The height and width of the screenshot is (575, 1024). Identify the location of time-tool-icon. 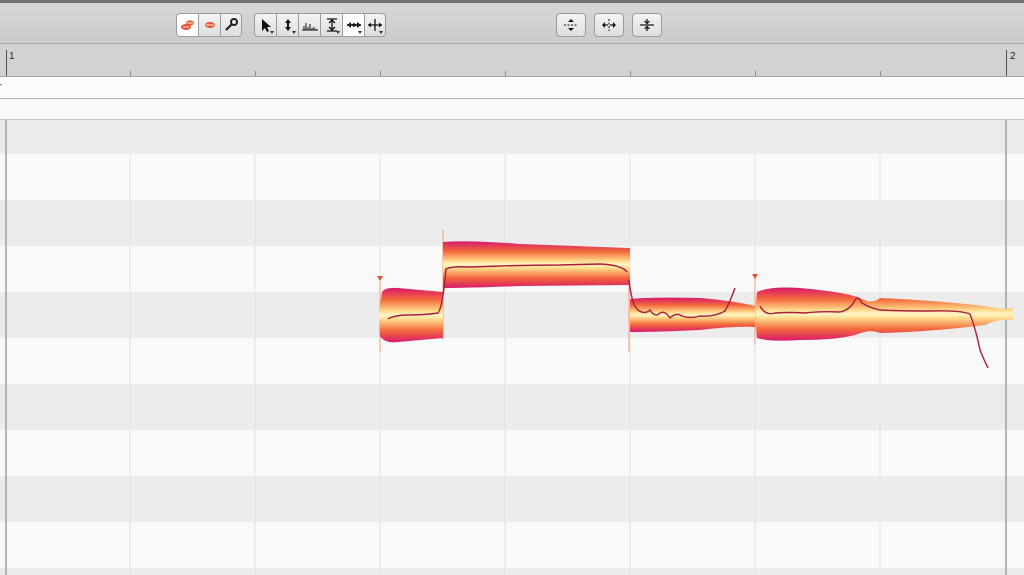
(353, 25).